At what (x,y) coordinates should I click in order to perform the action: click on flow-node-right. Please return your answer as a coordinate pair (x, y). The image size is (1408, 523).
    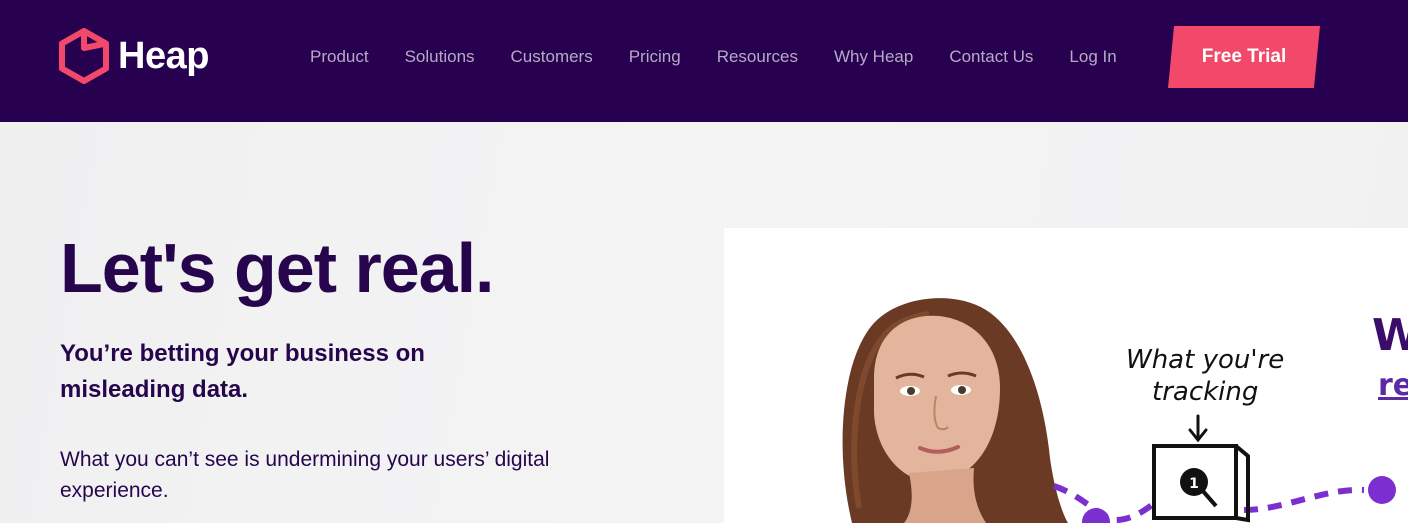
    Looking at the image, I should click on (1382, 490).